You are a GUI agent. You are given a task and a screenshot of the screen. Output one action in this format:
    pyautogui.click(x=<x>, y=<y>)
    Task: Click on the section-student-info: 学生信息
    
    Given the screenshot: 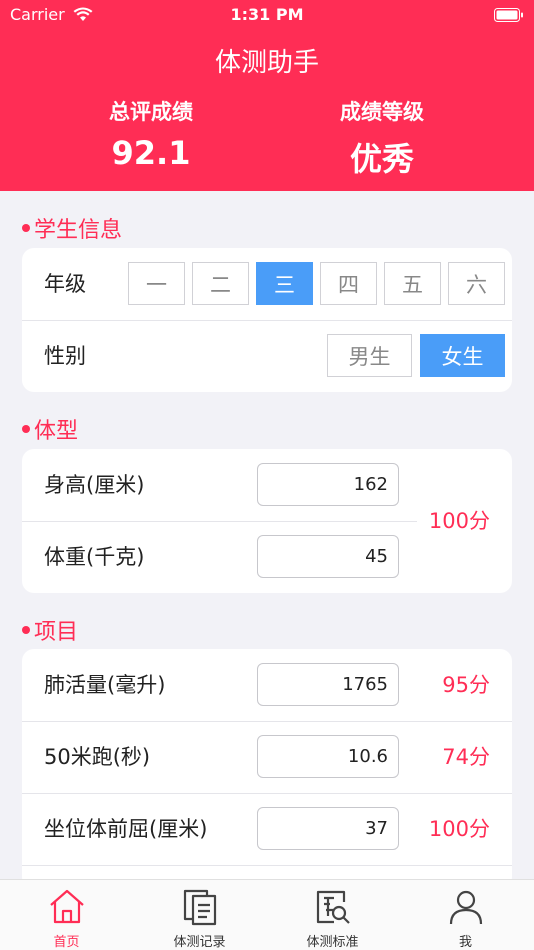 What is the action you would take?
    pyautogui.click(x=72, y=228)
    